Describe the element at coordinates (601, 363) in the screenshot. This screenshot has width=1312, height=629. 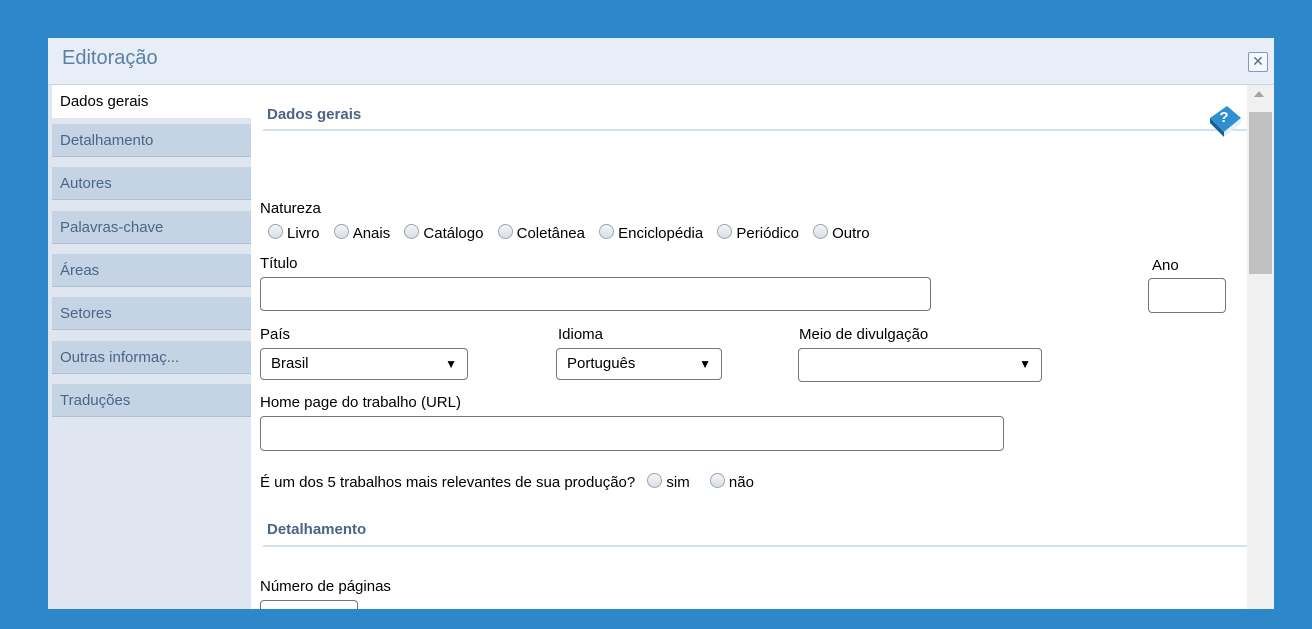
I see `idioma-selected-value: Português` at that location.